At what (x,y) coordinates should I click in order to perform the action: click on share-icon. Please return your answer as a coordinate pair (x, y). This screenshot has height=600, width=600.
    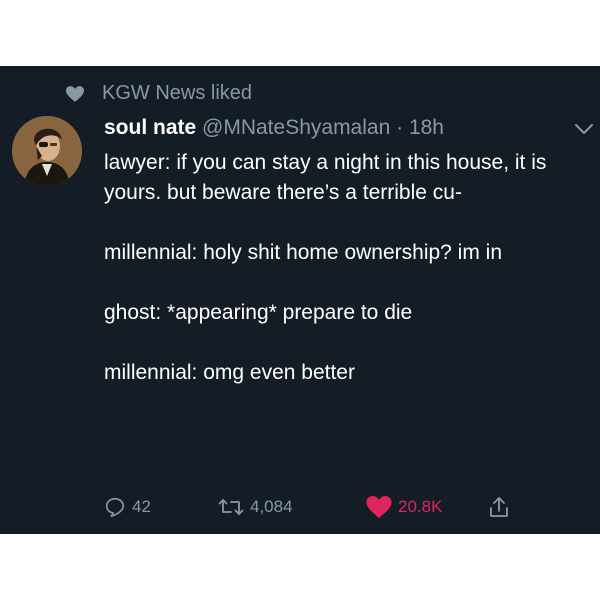
    Looking at the image, I should click on (499, 507).